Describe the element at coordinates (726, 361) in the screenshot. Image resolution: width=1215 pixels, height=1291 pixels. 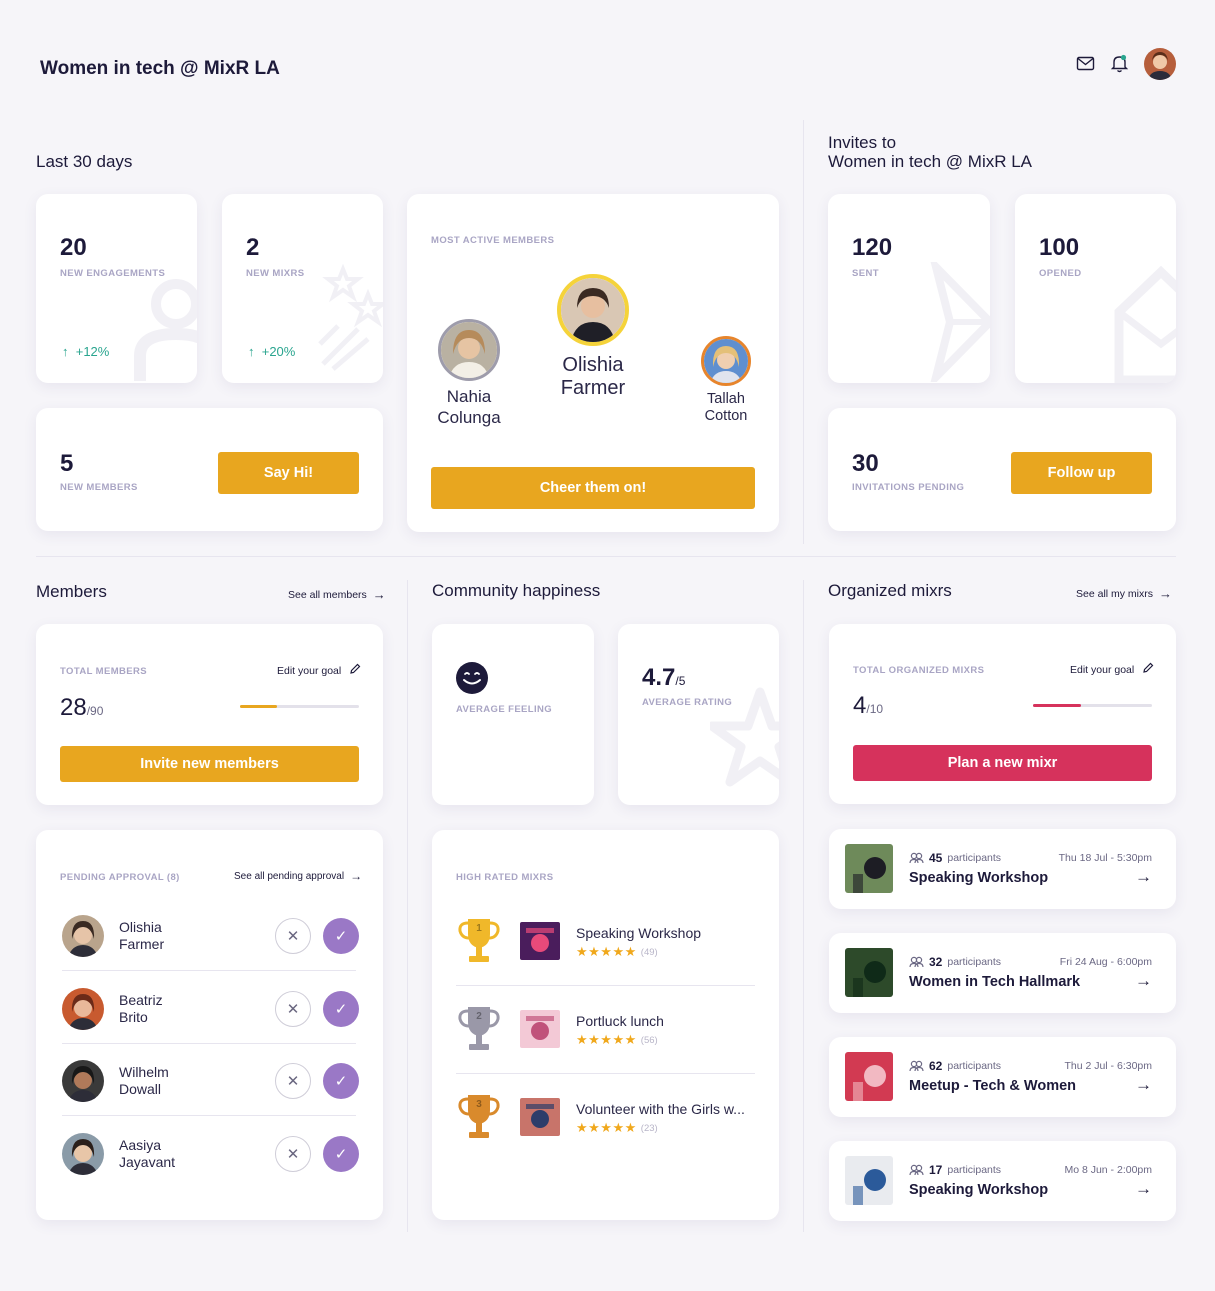
I see `third-member-avatar` at that location.